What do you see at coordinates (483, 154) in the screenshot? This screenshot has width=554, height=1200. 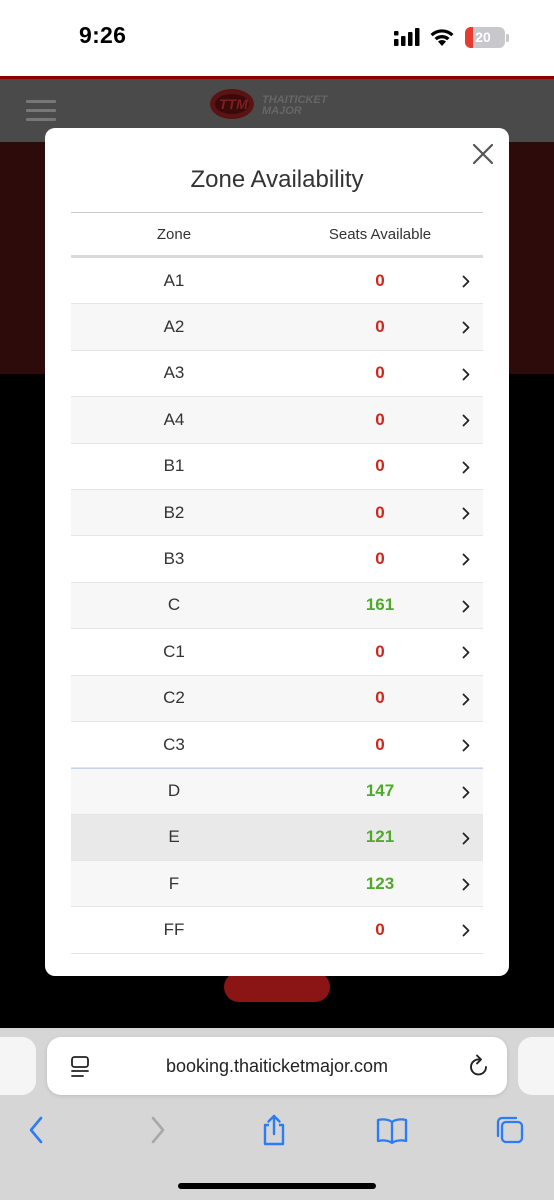 I see `close-icon` at bounding box center [483, 154].